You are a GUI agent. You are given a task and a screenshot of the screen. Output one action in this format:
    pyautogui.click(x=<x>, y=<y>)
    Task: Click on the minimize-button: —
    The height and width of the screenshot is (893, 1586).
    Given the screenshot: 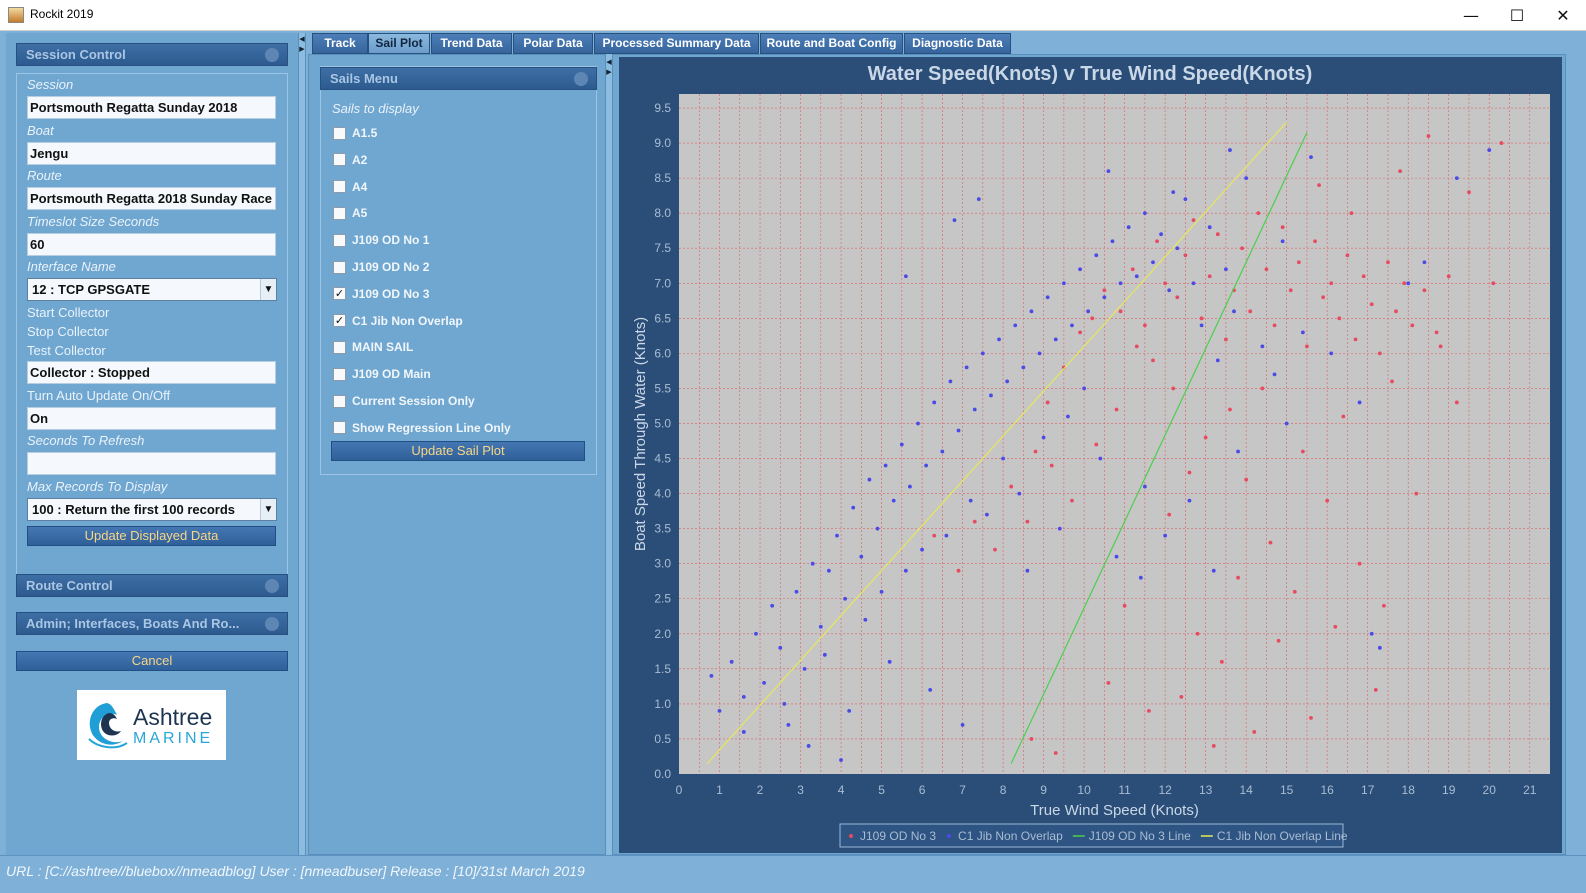 What is the action you would take?
    pyautogui.click(x=1471, y=15)
    